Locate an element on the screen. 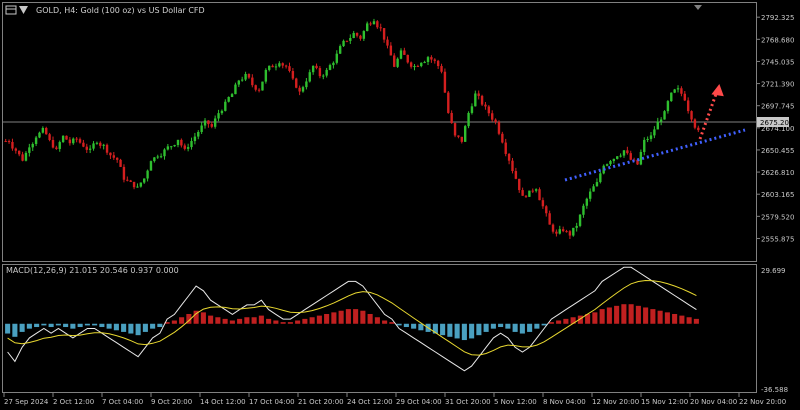 This screenshot has width=800, height=410. time-tick-label: 15 Nov 12:00 is located at coordinates (664, 402).